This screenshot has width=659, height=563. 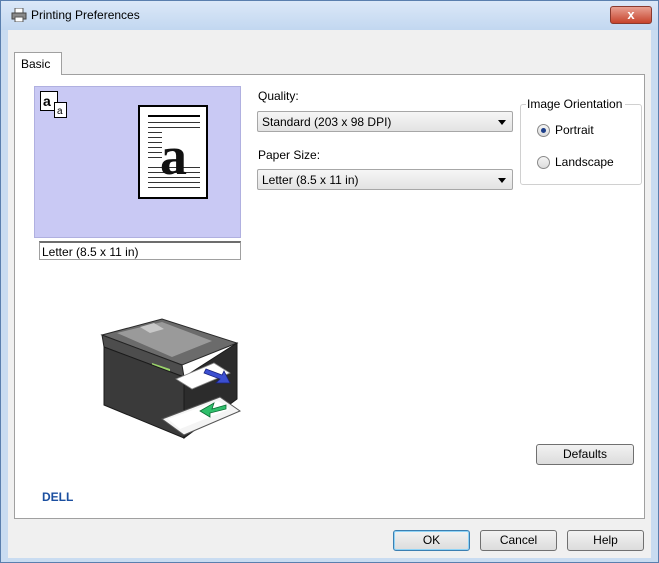 I want to click on landscape-radio, so click(x=543, y=162).